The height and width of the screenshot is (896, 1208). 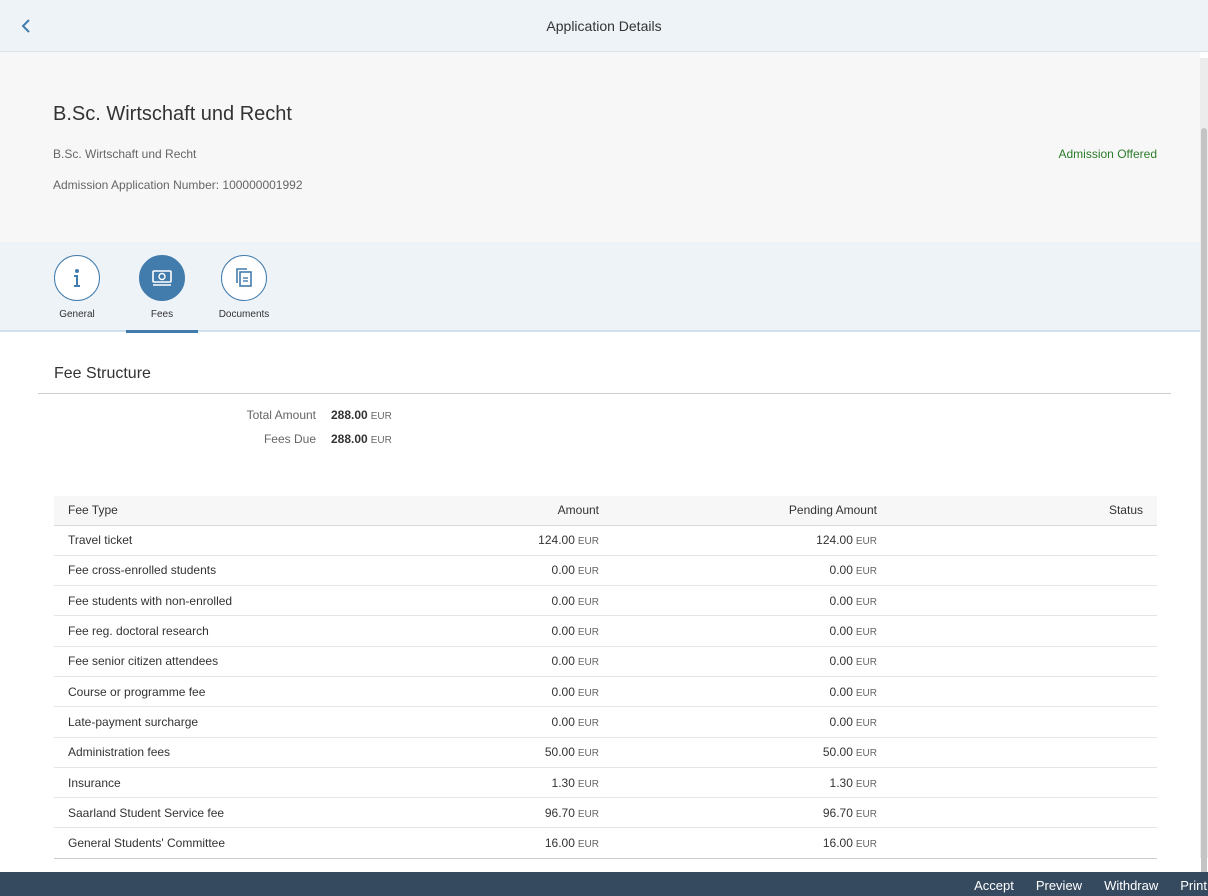 I want to click on summary-label: Total Amount, so click(x=281, y=415).